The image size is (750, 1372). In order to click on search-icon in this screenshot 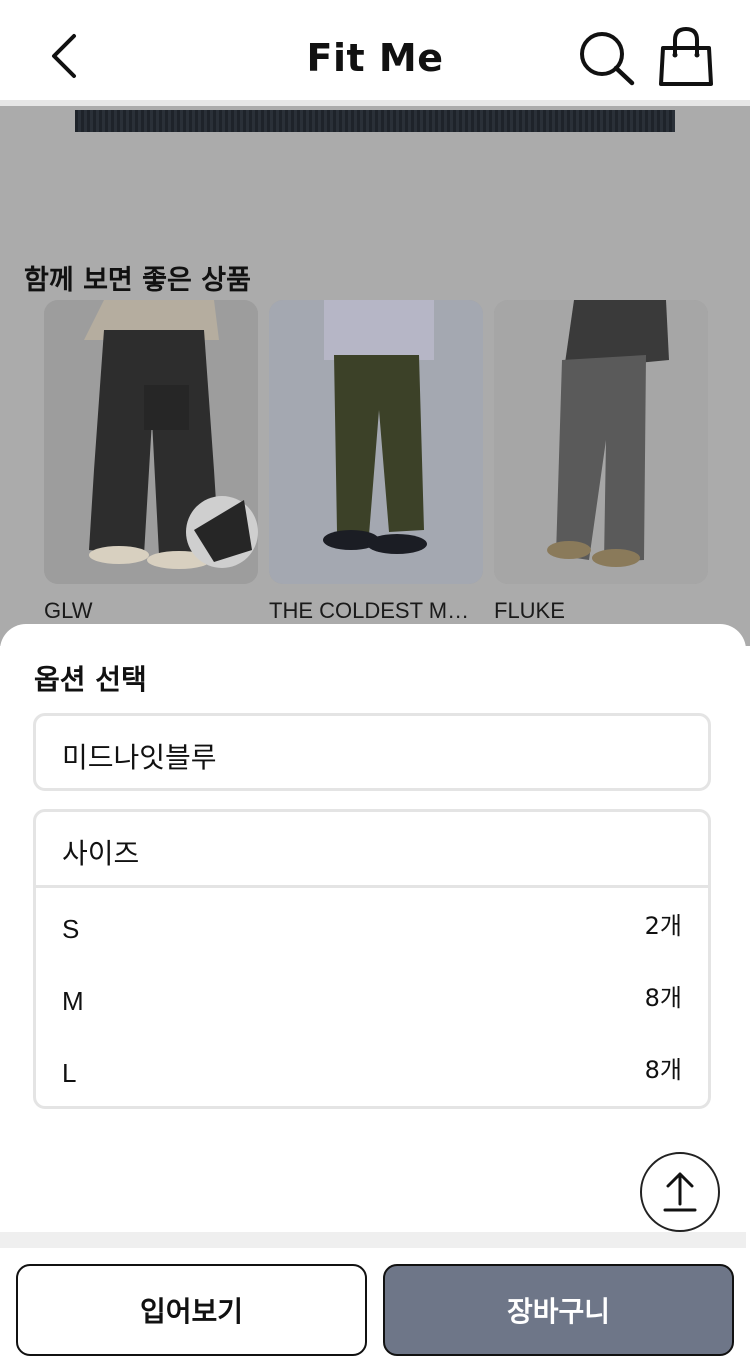, I will do `click(607, 59)`.